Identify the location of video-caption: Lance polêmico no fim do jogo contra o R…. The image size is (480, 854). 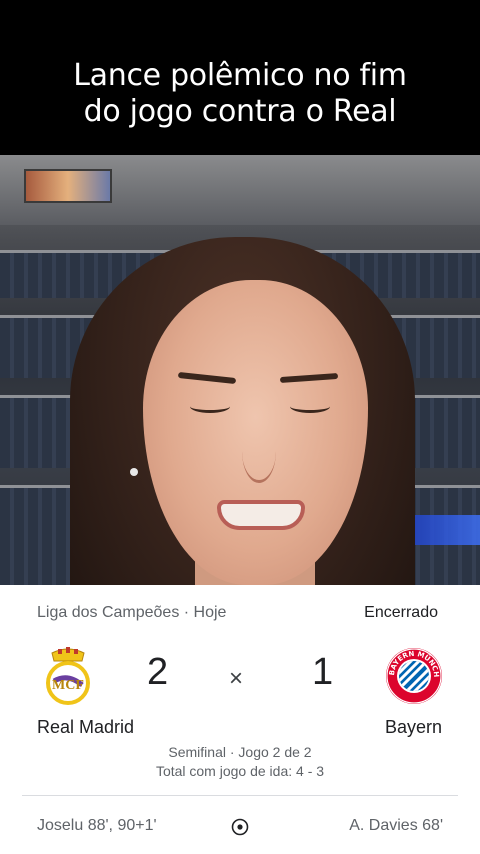
(240, 93).